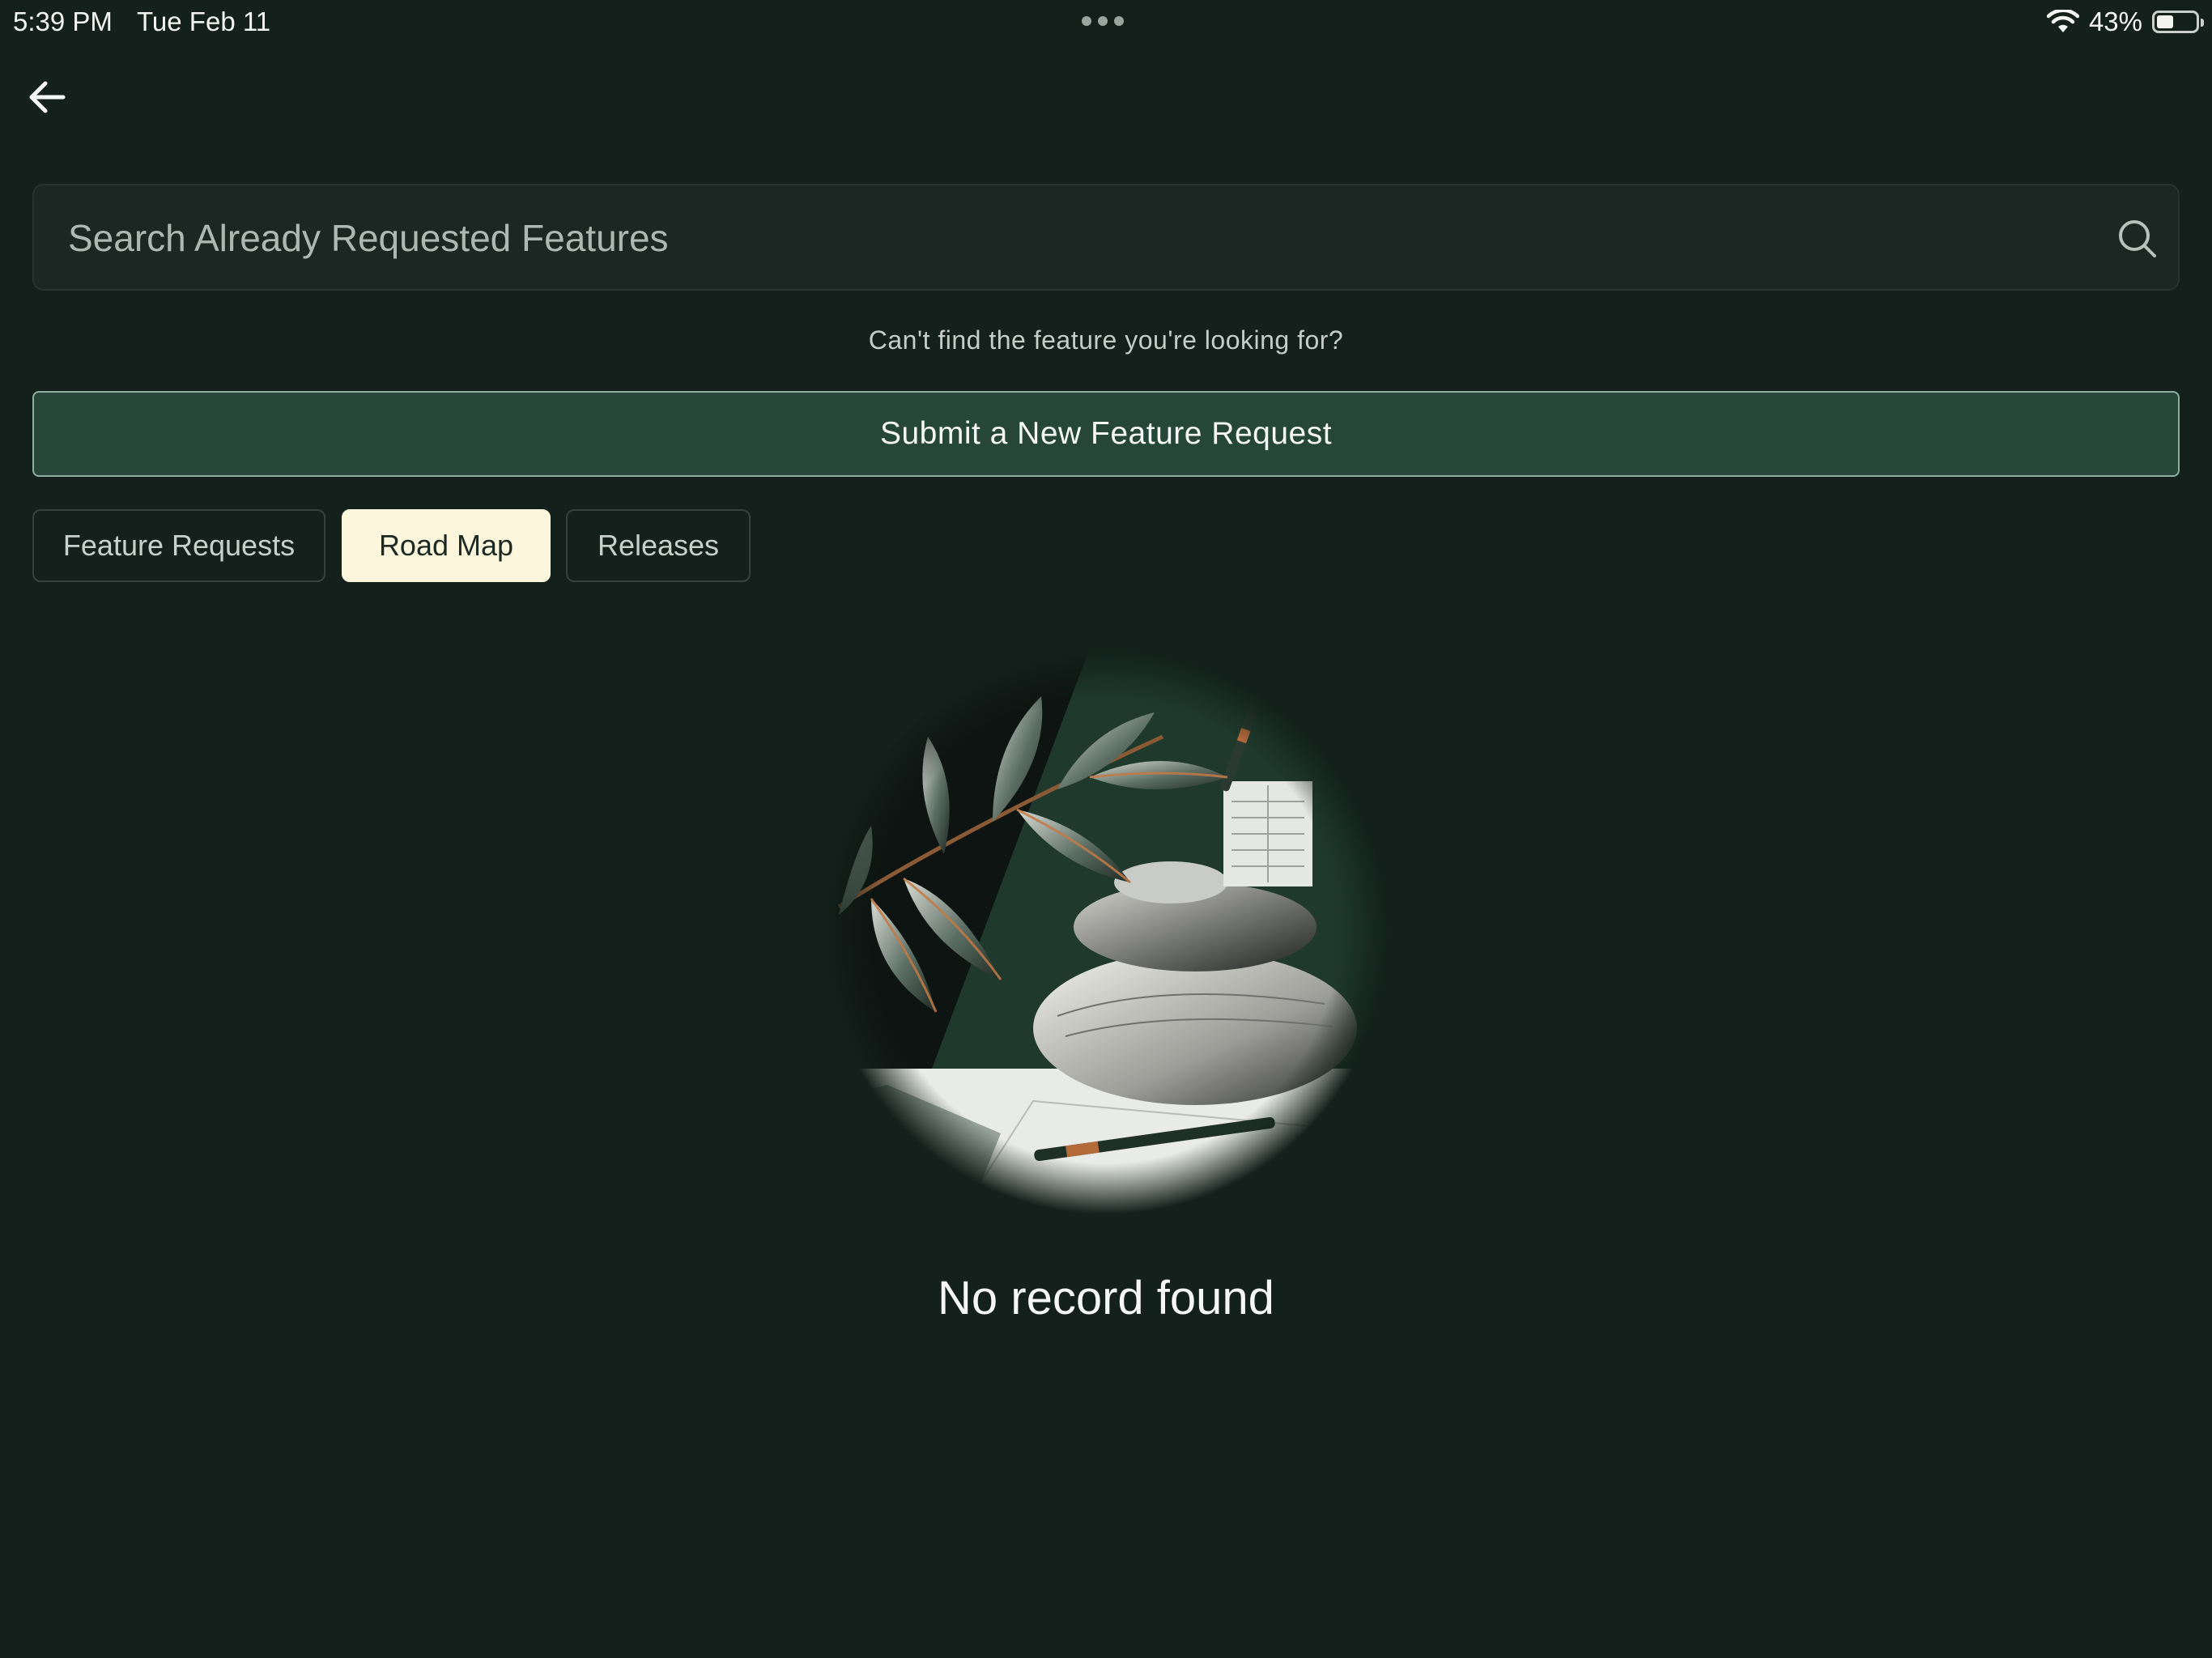 This screenshot has width=2212, height=1658. What do you see at coordinates (179, 545) in the screenshot?
I see `tab-feature-requests: Feature Requests` at bounding box center [179, 545].